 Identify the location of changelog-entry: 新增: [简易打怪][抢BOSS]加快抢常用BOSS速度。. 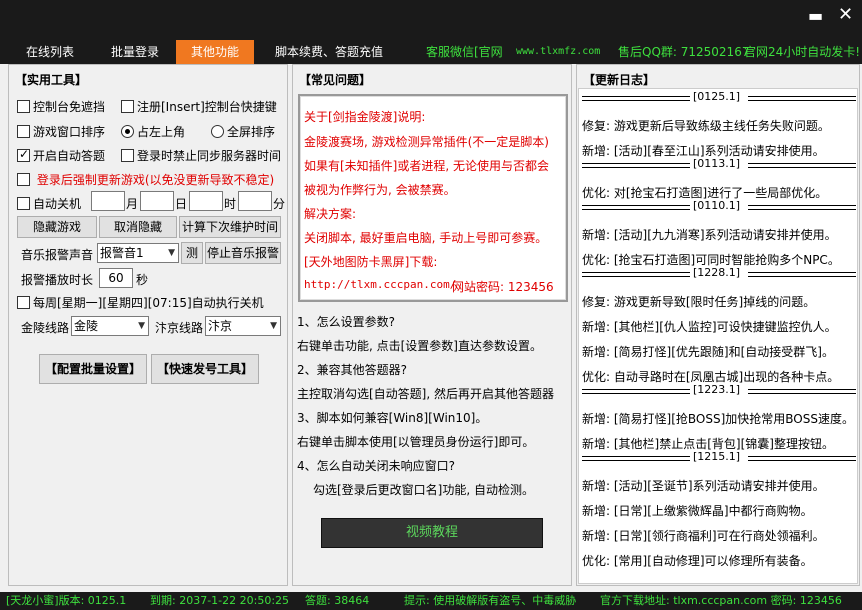
(718, 419).